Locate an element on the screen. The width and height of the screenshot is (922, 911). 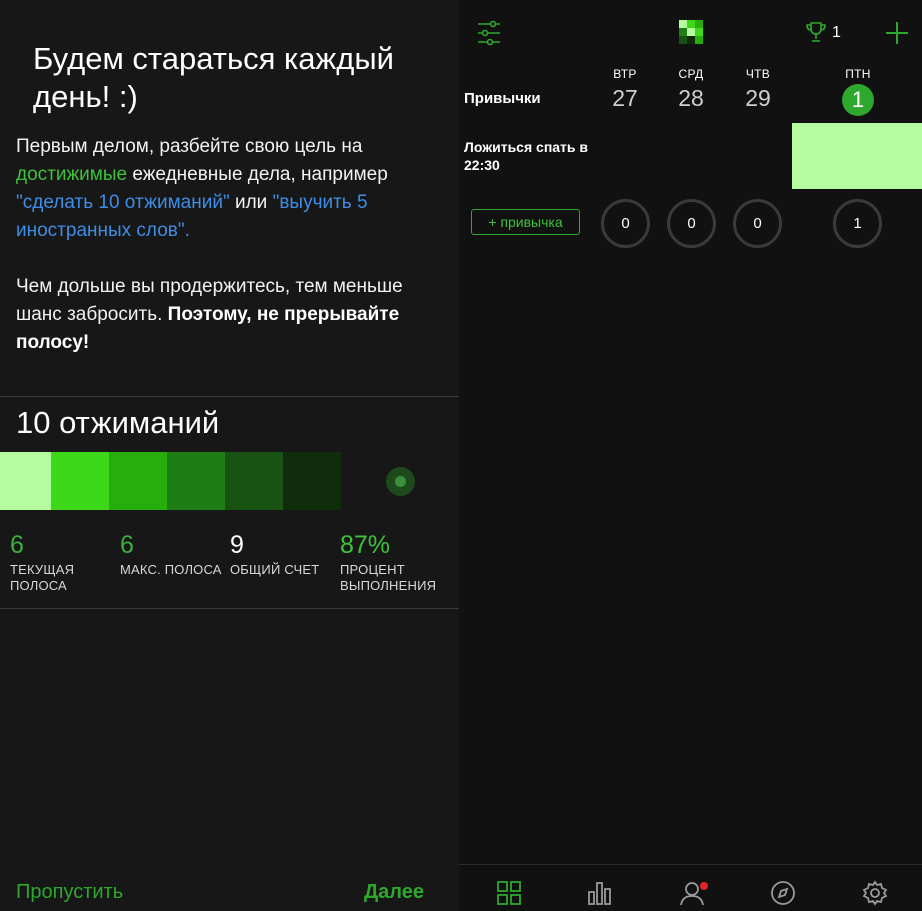
bar-chart-icon is located at coordinates (600, 893).